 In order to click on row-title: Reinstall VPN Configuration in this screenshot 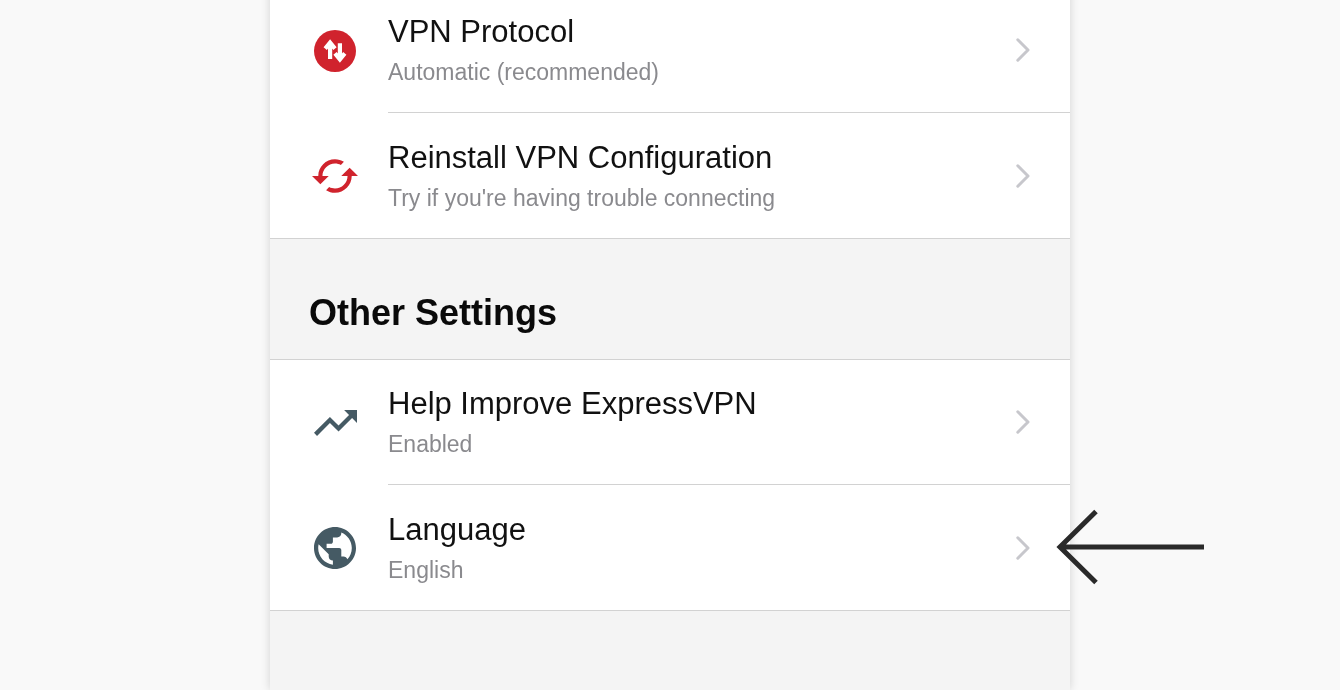, I will do `click(580, 157)`.